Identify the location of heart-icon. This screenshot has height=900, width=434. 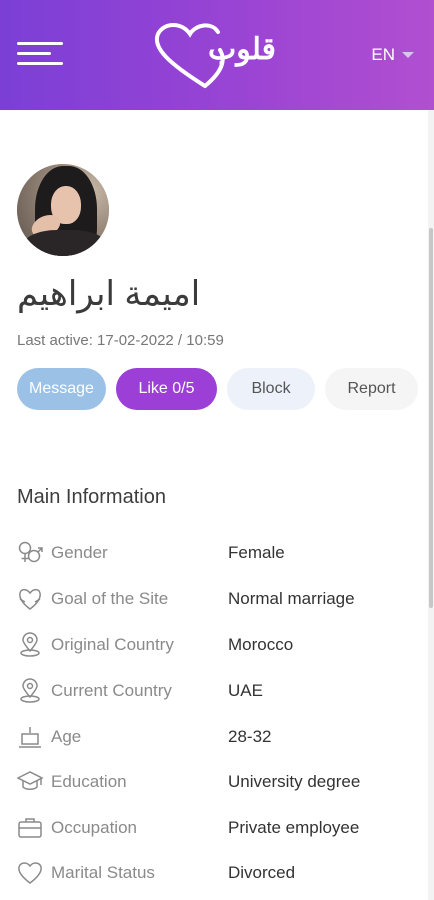
(30, 873).